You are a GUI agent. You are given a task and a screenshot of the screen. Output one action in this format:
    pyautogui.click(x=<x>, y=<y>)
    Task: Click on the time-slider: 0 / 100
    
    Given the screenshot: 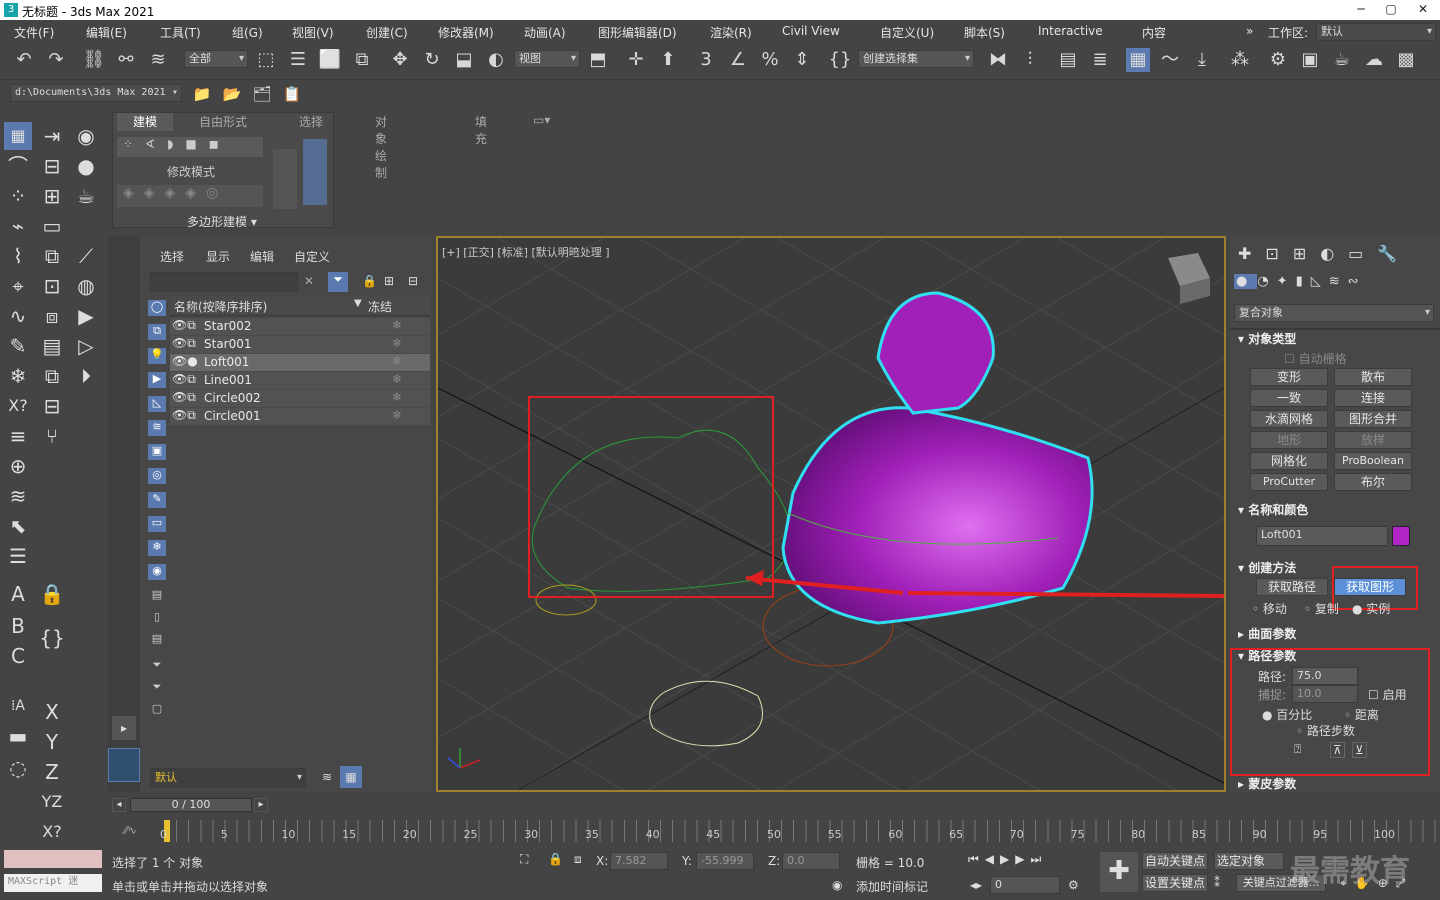 What is the action you would take?
    pyautogui.click(x=191, y=805)
    